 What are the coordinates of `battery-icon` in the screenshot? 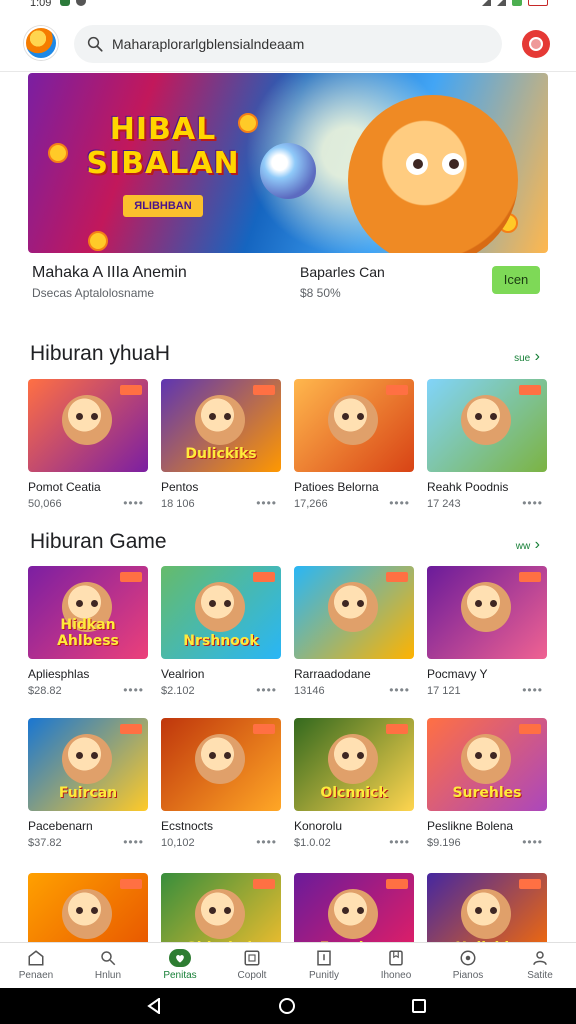 It's located at (538, 3).